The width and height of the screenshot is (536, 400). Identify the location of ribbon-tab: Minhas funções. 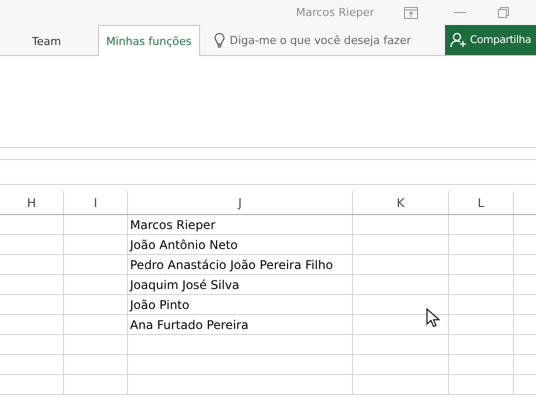
(149, 40).